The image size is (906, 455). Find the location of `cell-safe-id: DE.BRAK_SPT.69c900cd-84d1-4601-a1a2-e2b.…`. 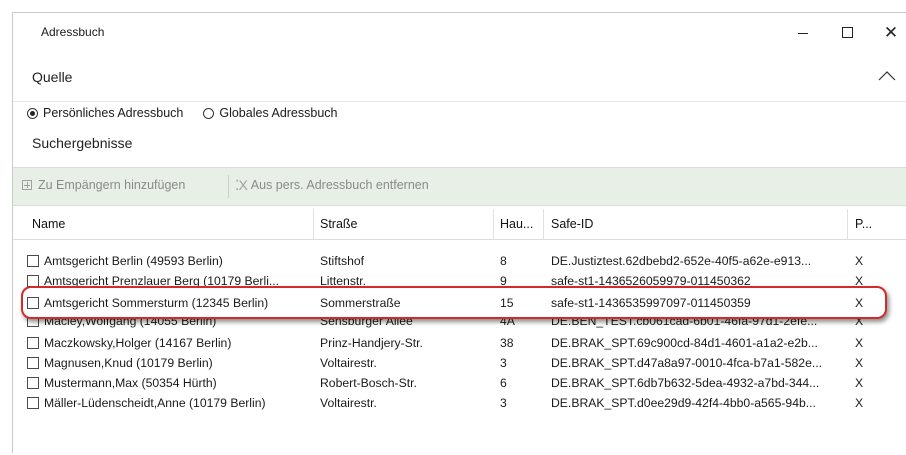

cell-safe-id: DE.BRAK_SPT.69c900cd-84d1-4601-a1a2-e2b.… is located at coordinates (684, 343).